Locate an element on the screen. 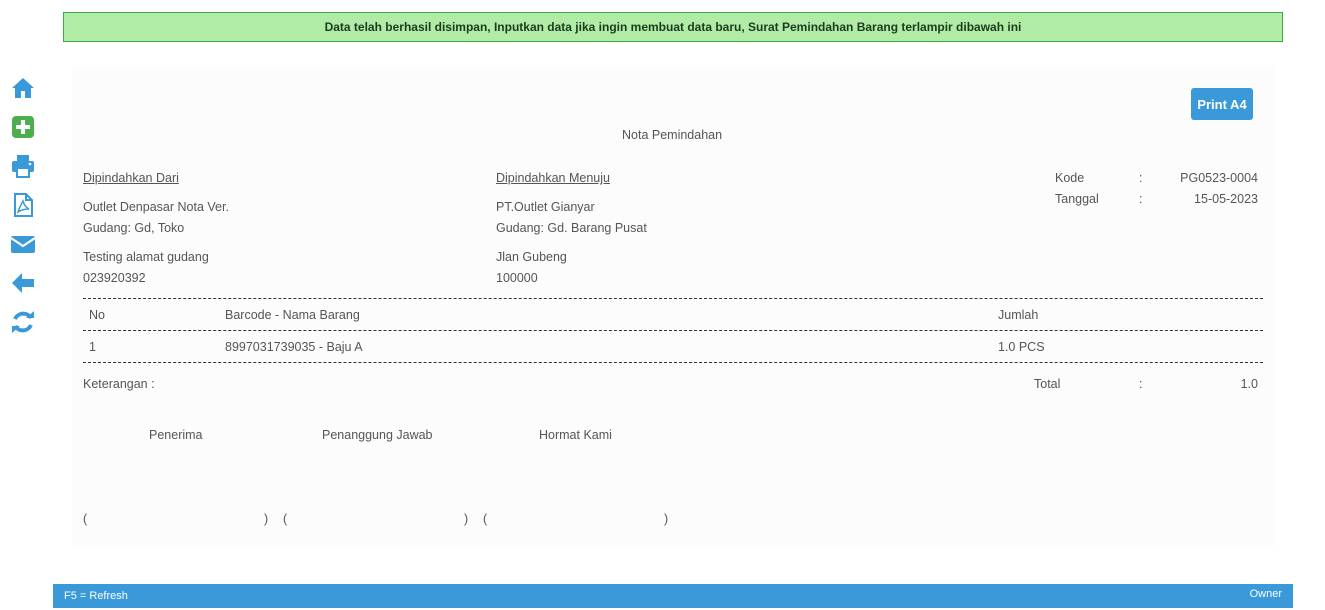  sidebar is located at coordinates (23, 211).